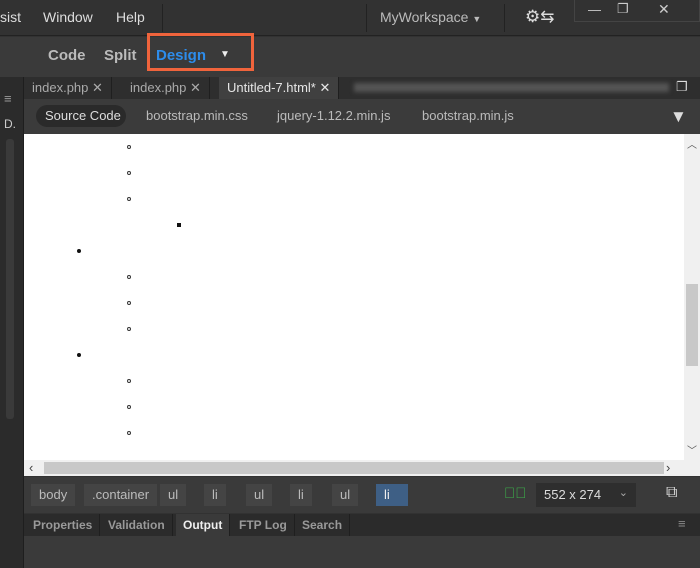 The image size is (700, 568). I want to click on tab-index-php-2: index.php ✕, so click(166, 88).